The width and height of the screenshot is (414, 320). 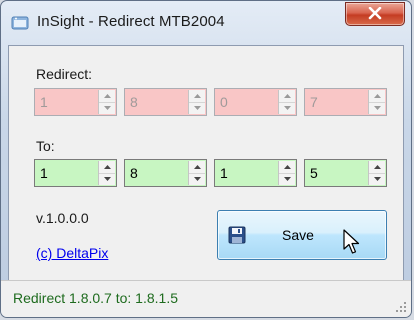 I want to click on redirect-field-1-value: 1, so click(x=44, y=102).